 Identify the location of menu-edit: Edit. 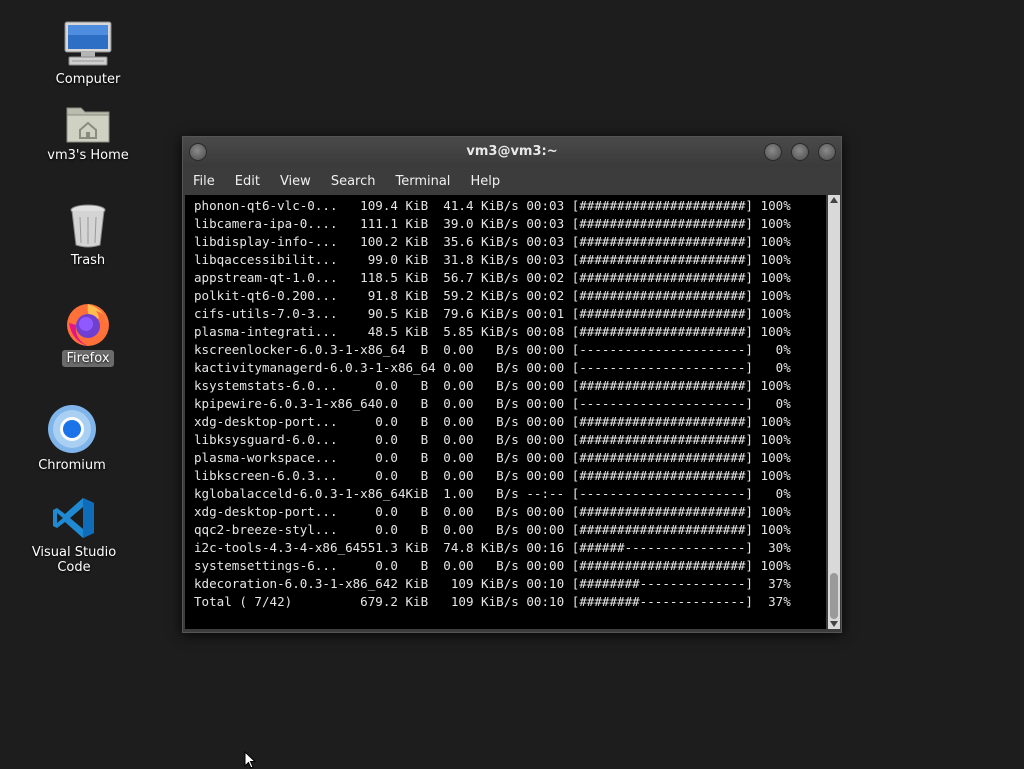
(247, 178).